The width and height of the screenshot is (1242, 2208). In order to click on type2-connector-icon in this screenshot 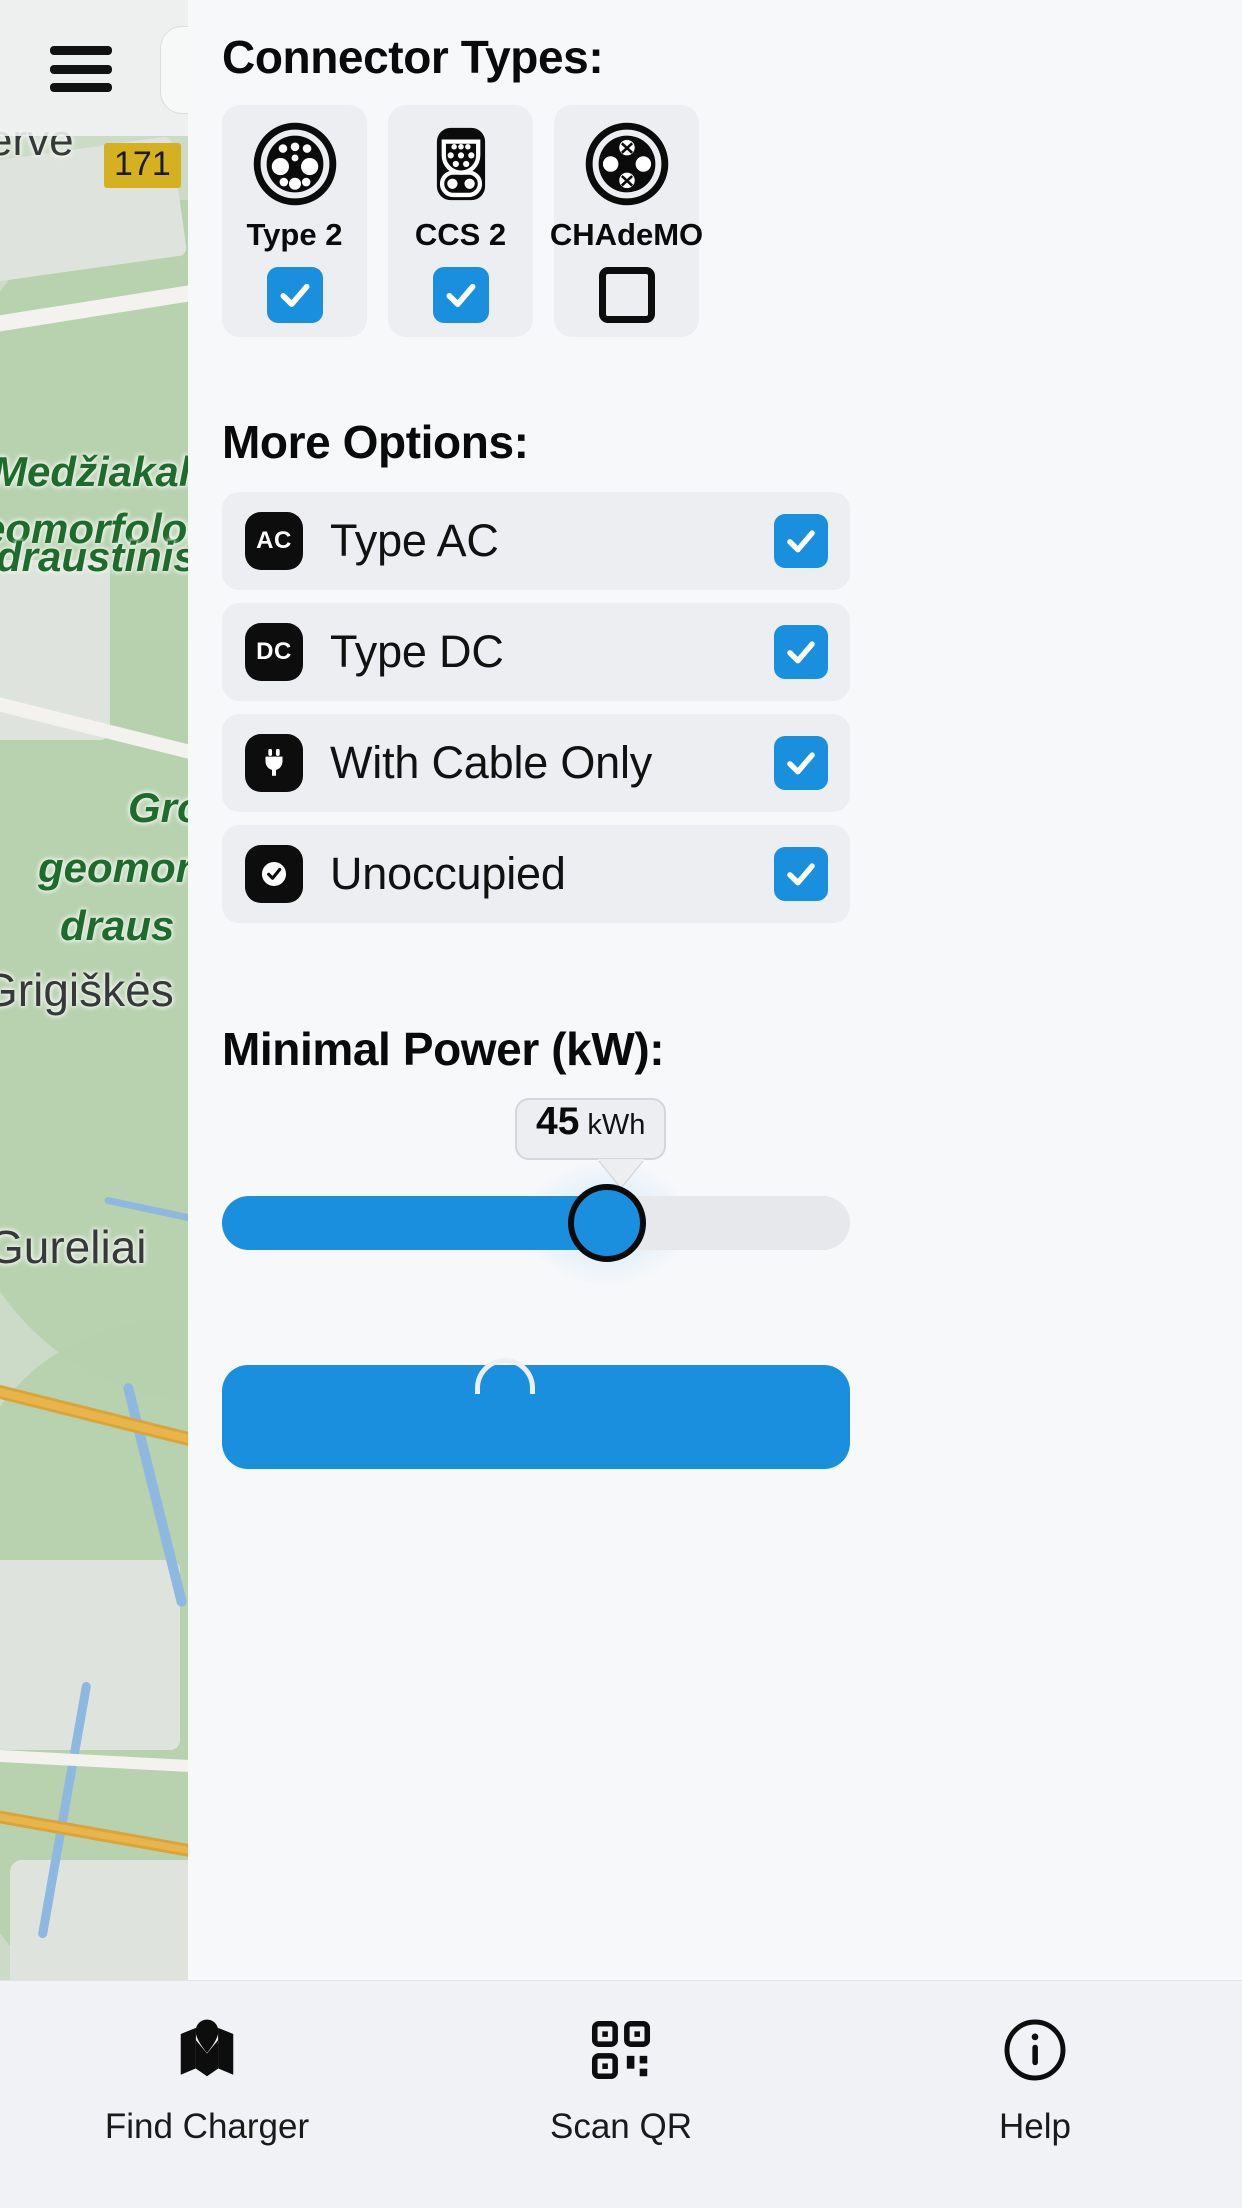, I will do `click(294, 164)`.